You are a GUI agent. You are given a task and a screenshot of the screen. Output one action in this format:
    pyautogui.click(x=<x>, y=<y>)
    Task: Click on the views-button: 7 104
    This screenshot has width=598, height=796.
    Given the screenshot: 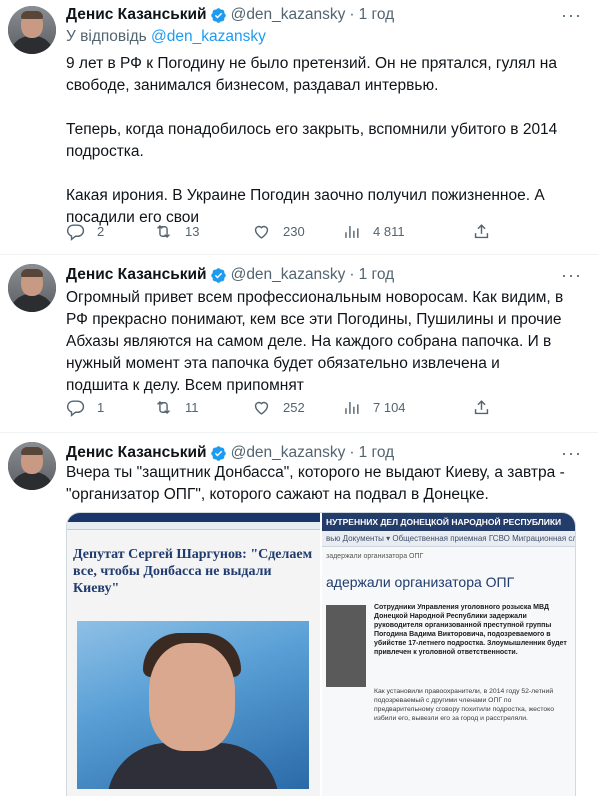 What is the action you would take?
    pyautogui.click(x=374, y=407)
    